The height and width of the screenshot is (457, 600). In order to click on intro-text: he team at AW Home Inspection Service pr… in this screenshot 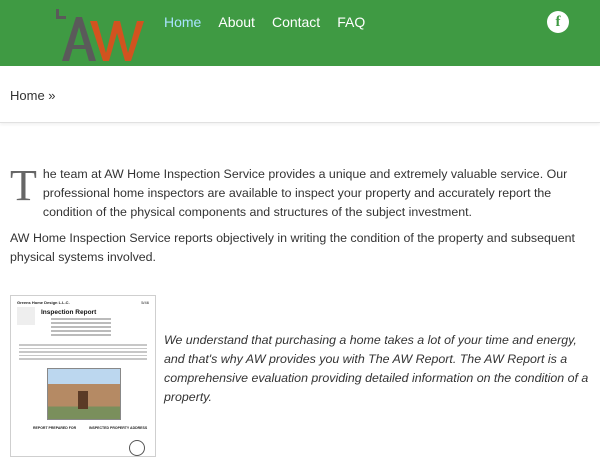, I will do `click(305, 193)`.